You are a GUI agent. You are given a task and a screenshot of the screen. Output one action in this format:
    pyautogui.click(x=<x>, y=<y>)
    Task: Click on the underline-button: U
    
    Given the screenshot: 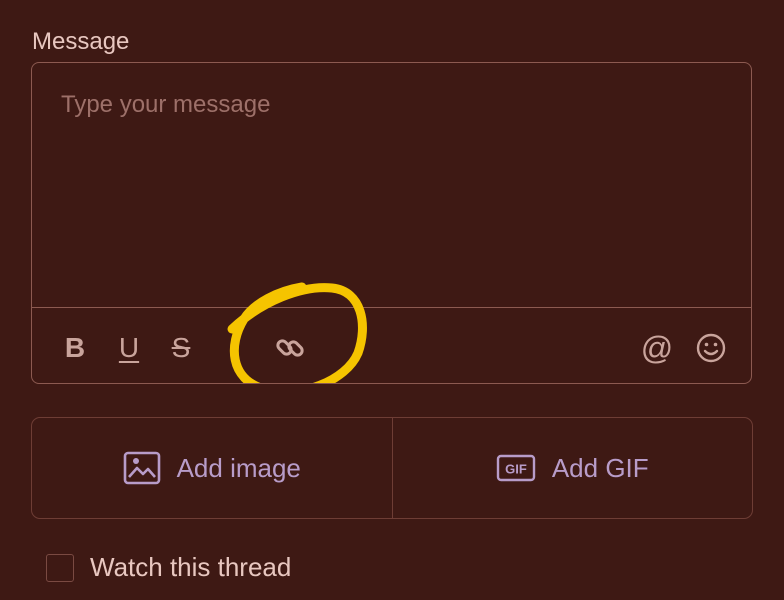 What is the action you would take?
    pyautogui.click(x=129, y=348)
    